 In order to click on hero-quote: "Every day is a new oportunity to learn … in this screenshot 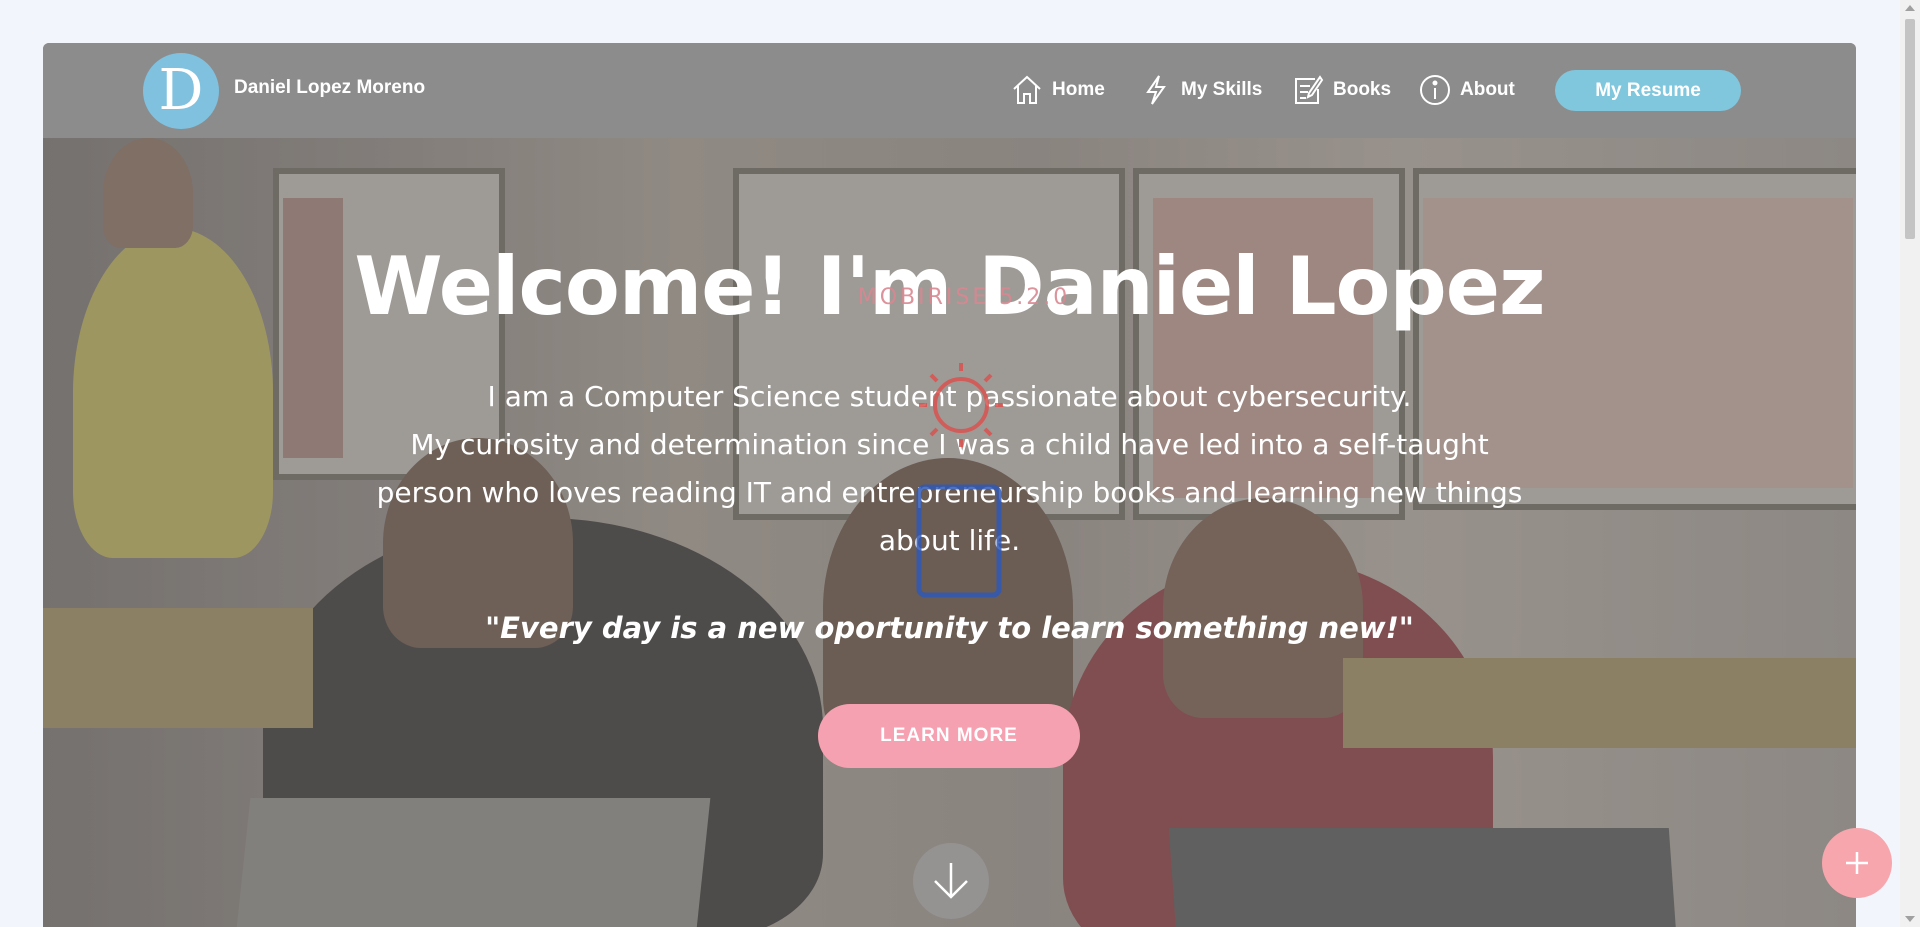, I will do `click(949, 628)`.